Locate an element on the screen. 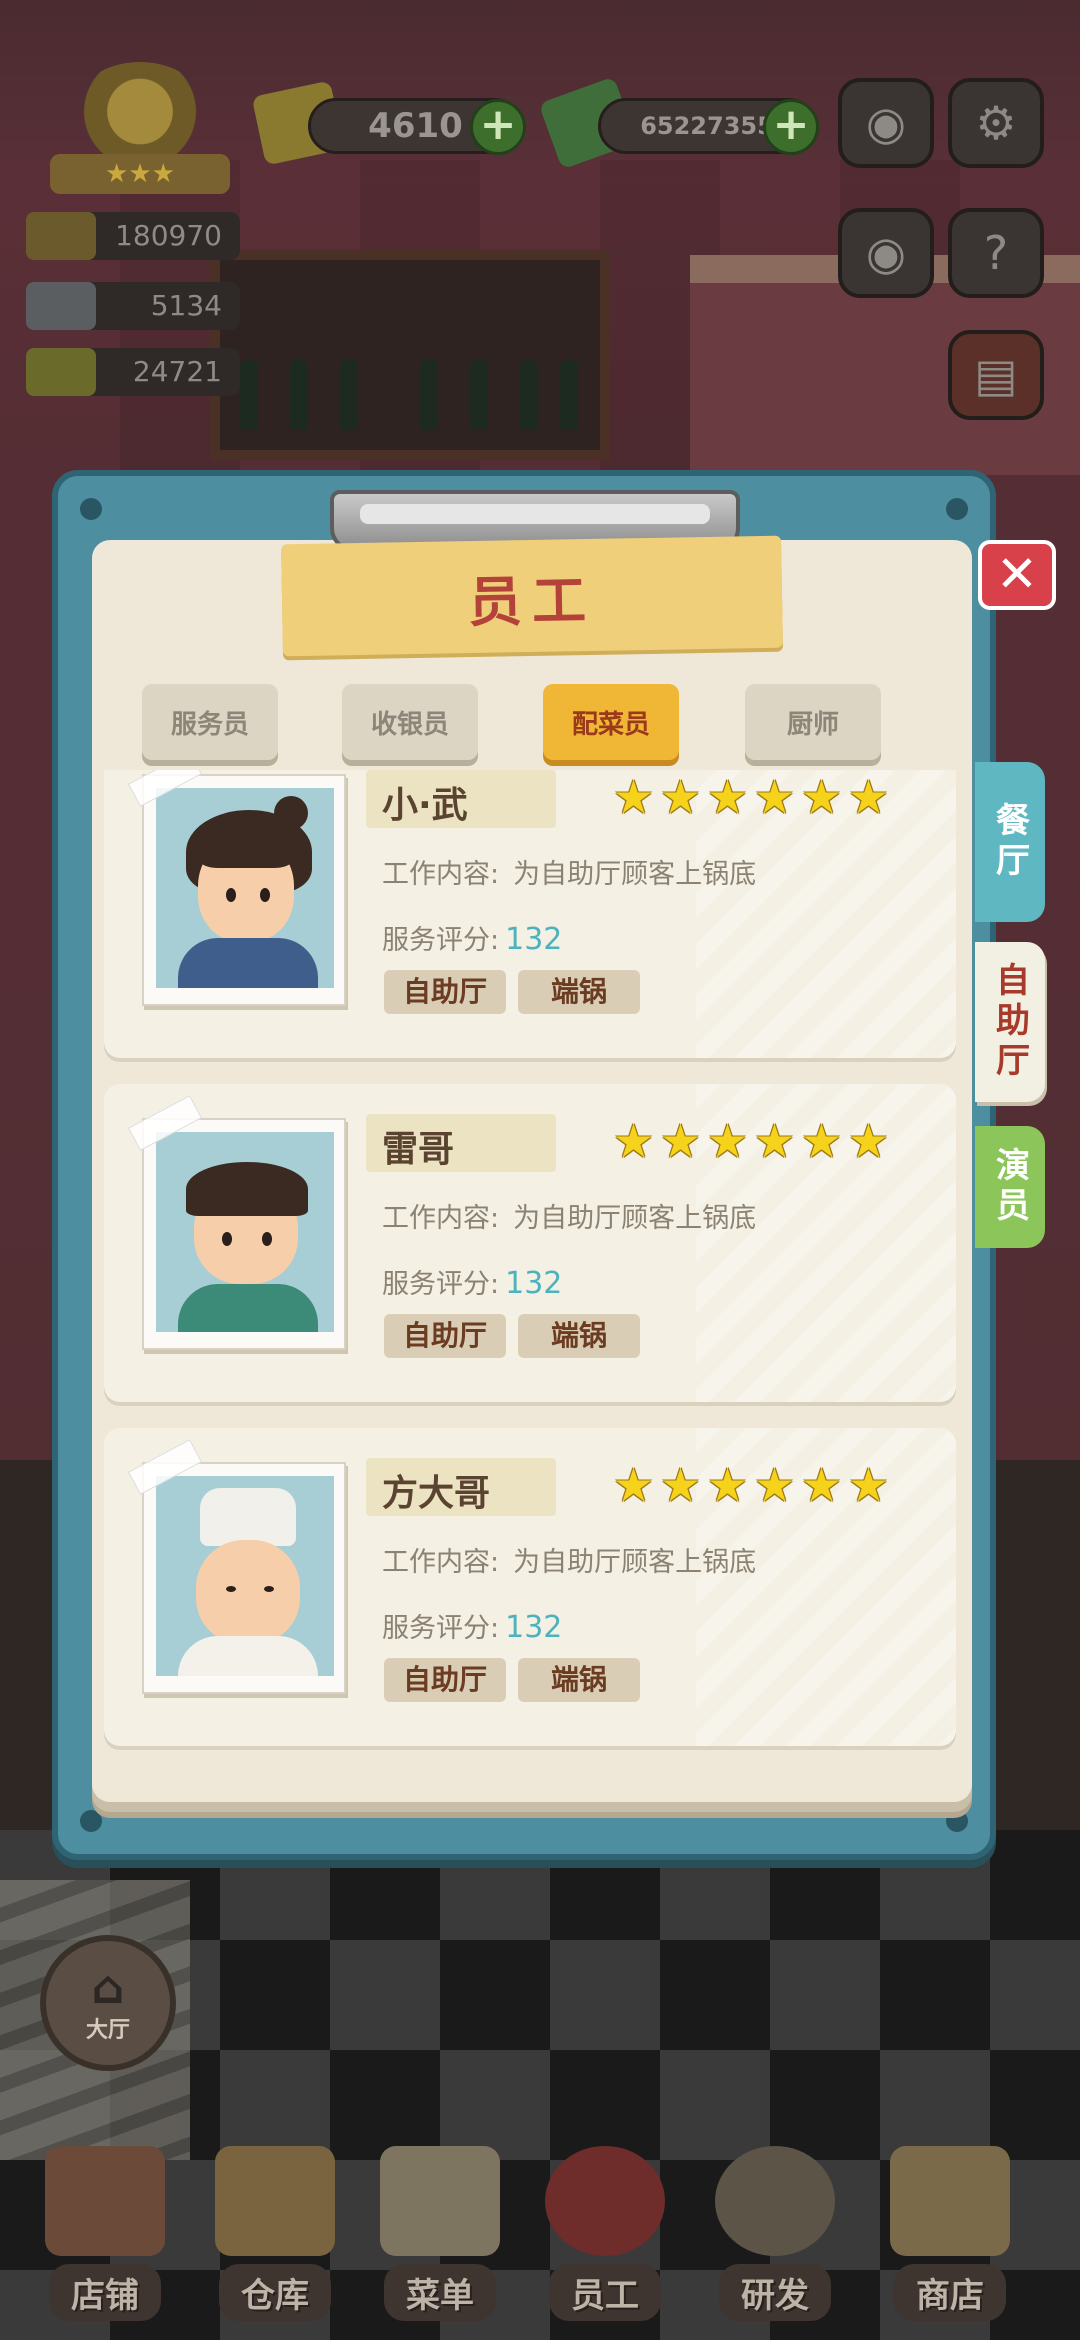  hall-button: ⌂ 大厅 is located at coordinates (108, 2003).